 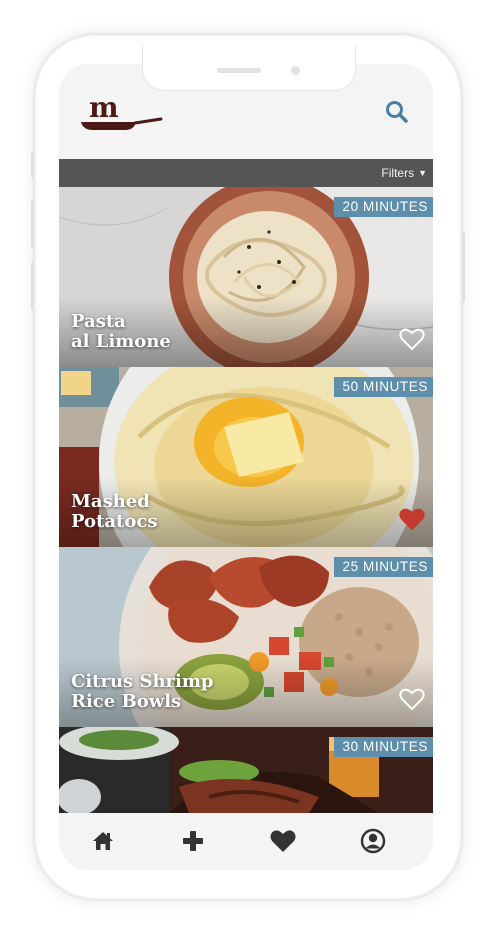 I want to click on search-icon, so click(x=397, y=112).